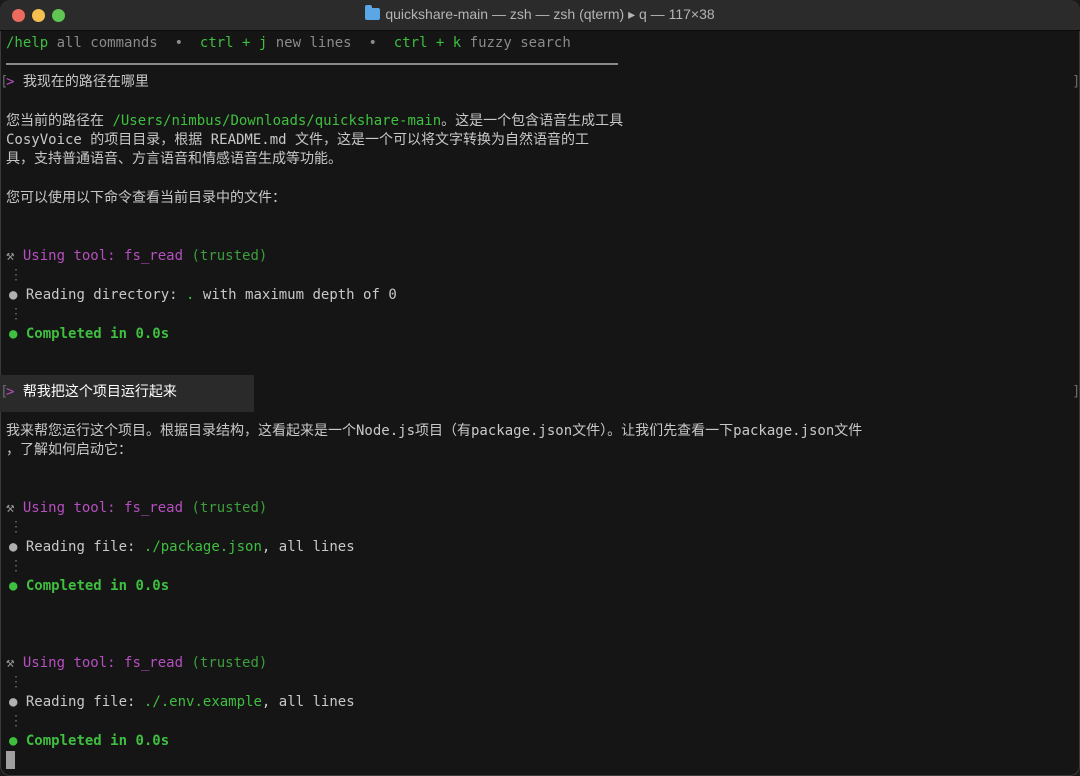 The width and height of the screenshot is (1080, 776). I want to click on tool-2-completed: ● Completed in 0.0s, so click(89, 586).